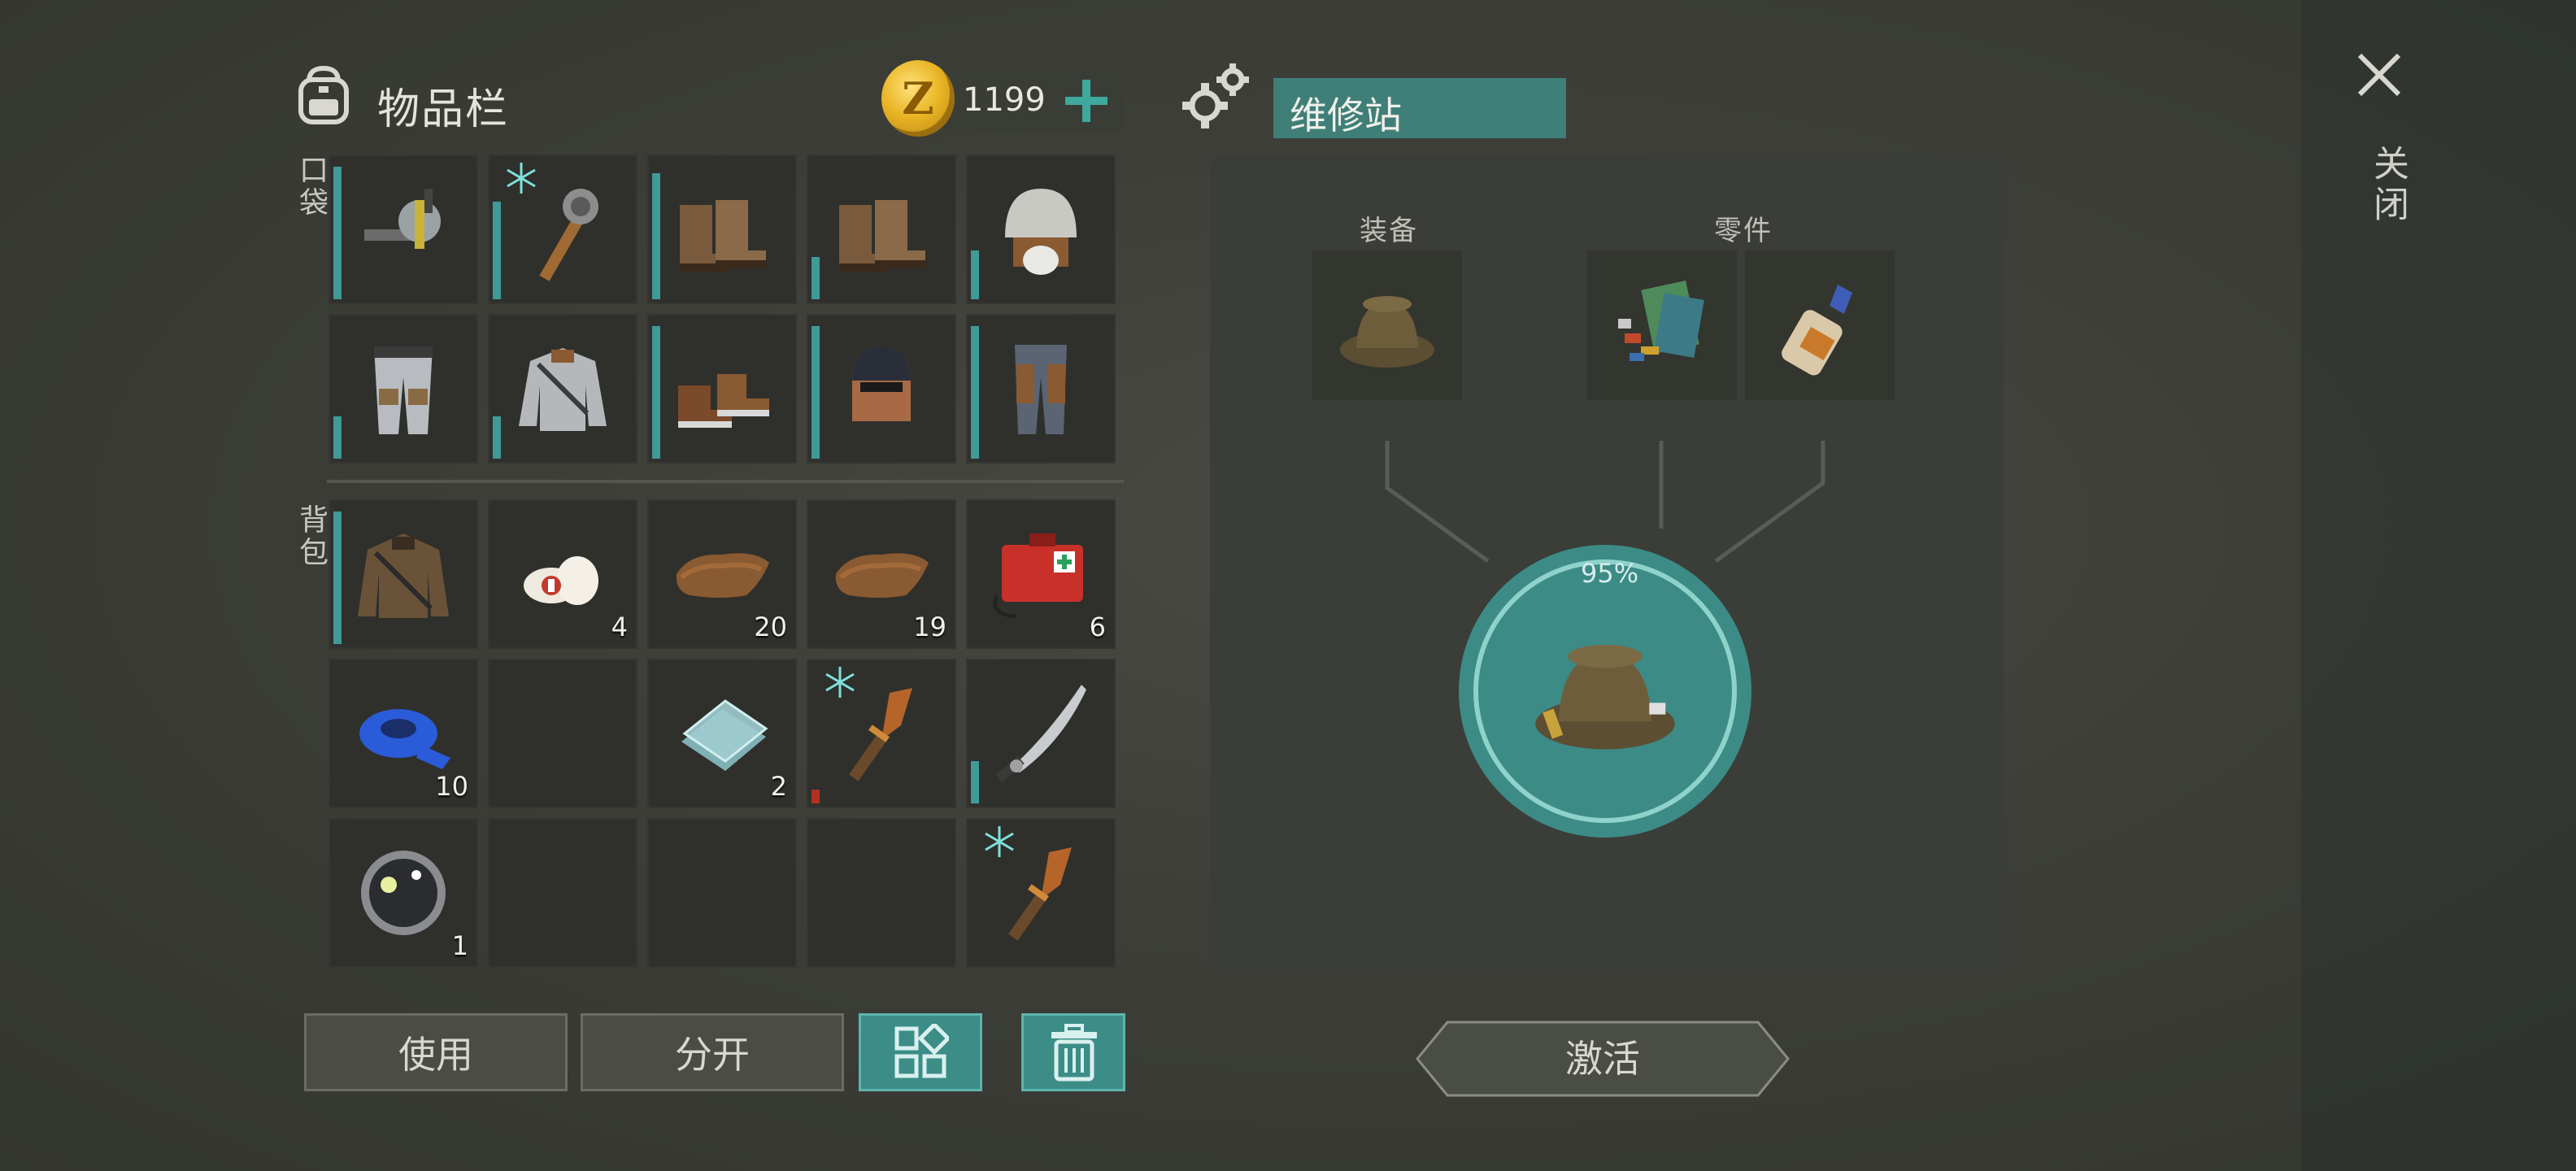  I want to click on item-count: 2, so click(778, 787).